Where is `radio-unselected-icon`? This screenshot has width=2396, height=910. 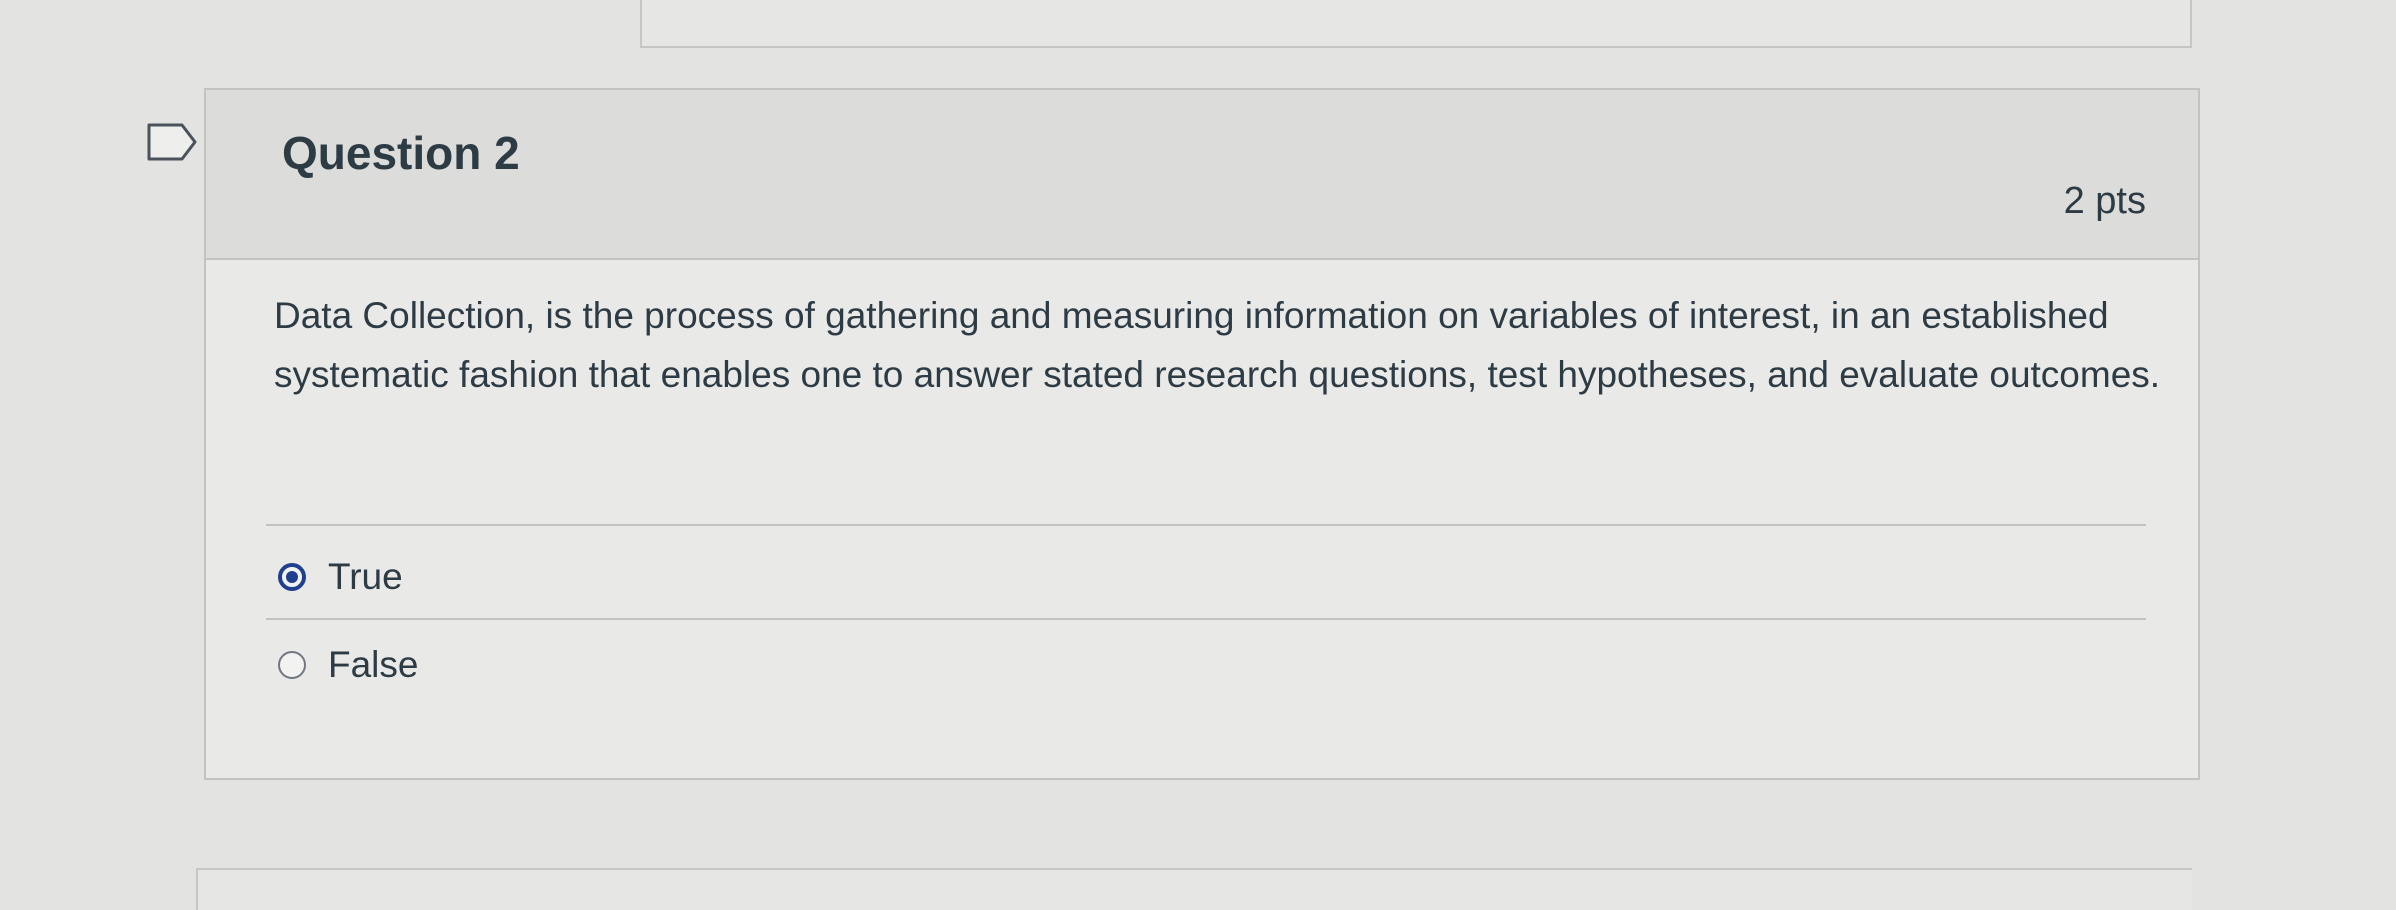
radio-unselected-icon is located at coordinates (292, 665).